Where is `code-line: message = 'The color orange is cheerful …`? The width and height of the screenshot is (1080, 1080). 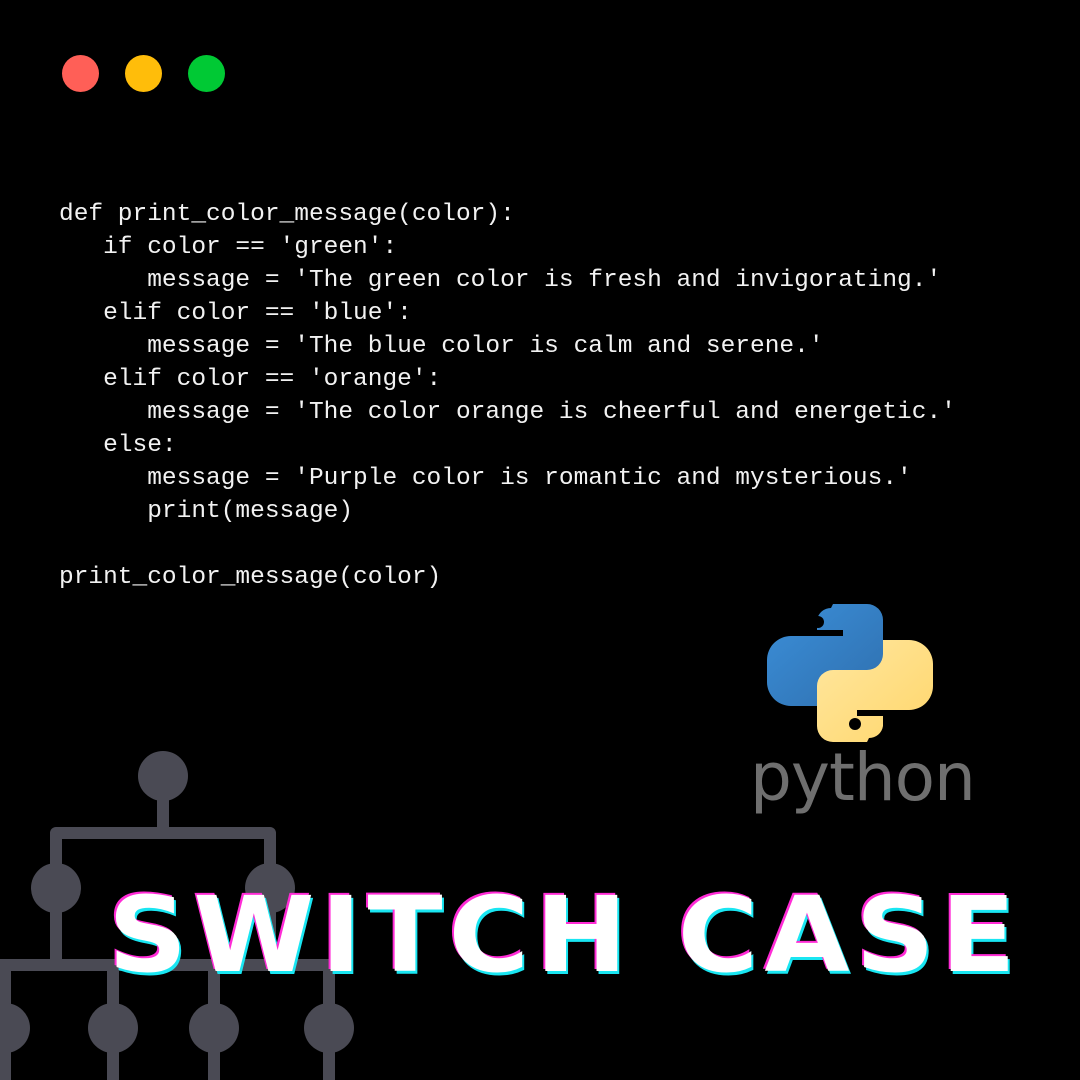
code-line: message = 'The color orange is cheerful … is located at coordinates (507, 412).